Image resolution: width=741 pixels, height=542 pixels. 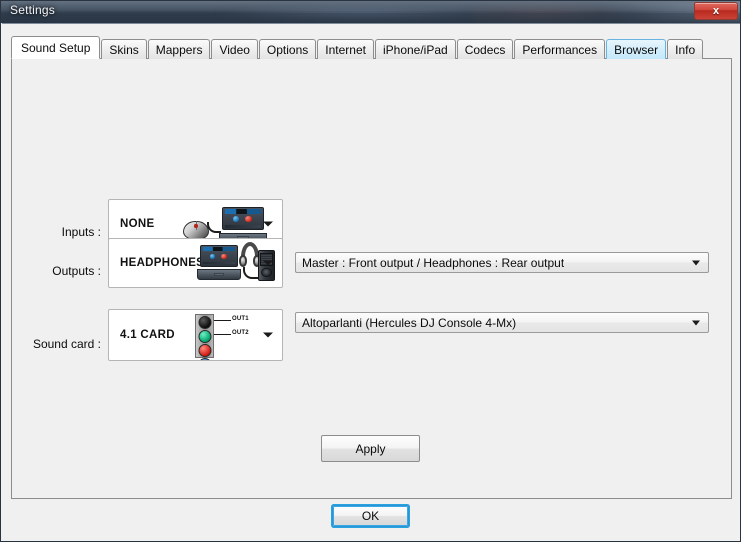 I want to click on outputs-artwork, so click(x=236, y=263).